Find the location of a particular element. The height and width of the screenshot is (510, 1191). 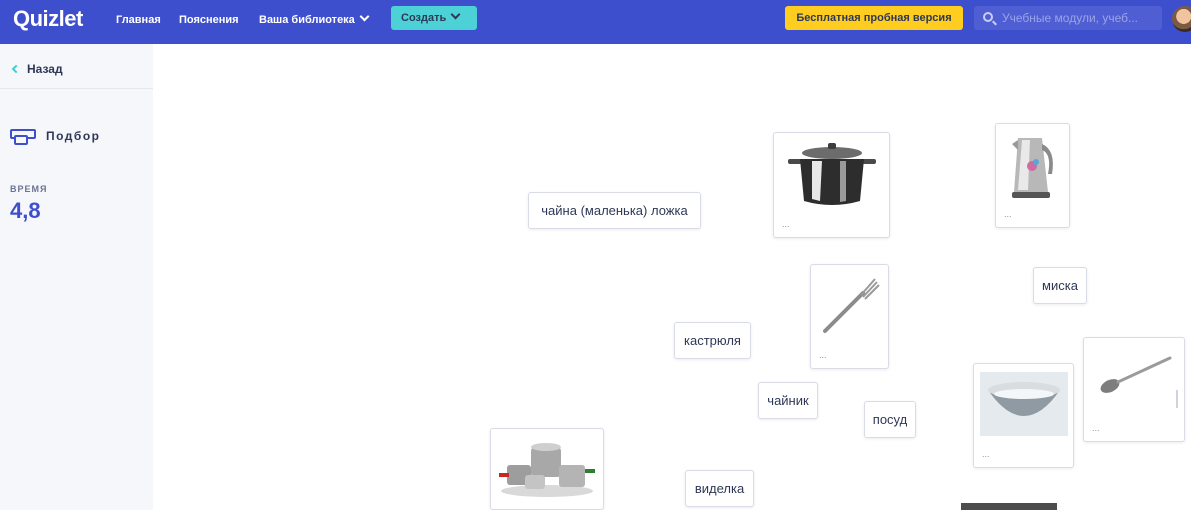

create-button-label: Создать is located at coordinates (424, 18).